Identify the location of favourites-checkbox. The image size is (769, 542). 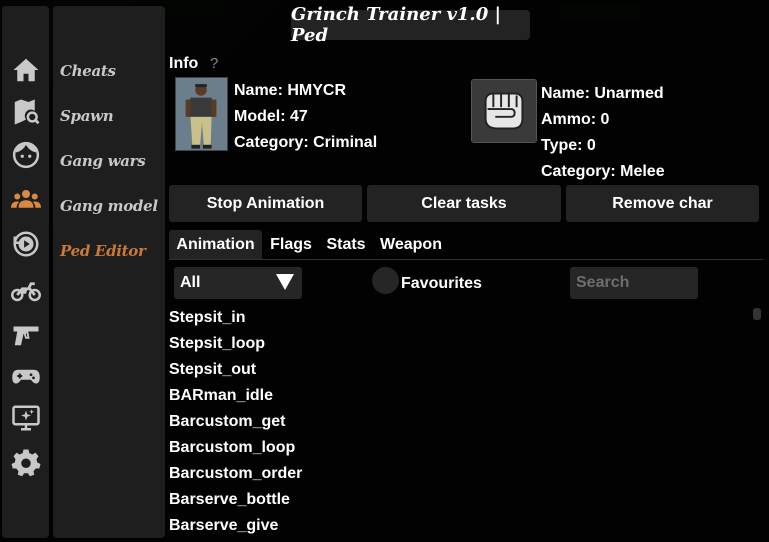
(385, 280).